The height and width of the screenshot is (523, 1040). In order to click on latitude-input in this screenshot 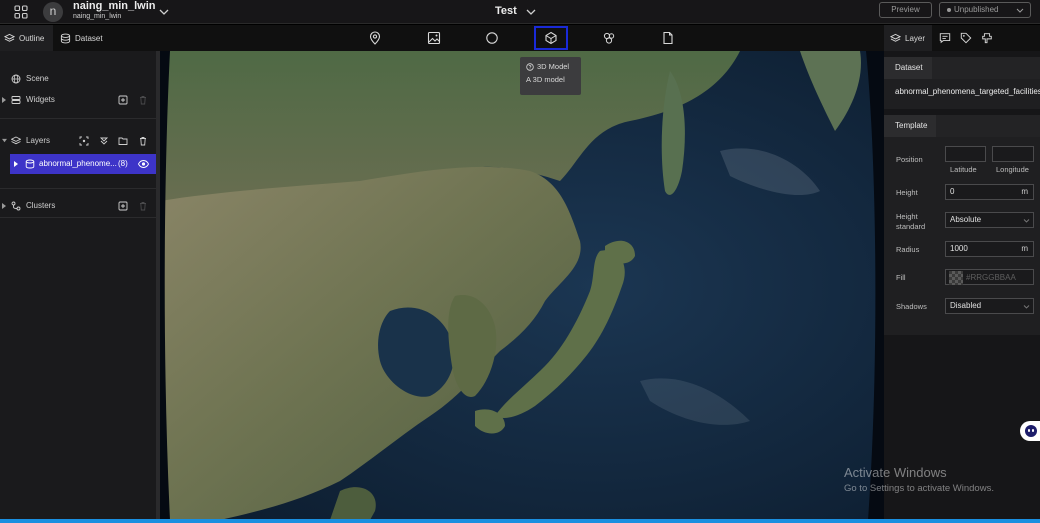, I will do `click(965, 154)`.